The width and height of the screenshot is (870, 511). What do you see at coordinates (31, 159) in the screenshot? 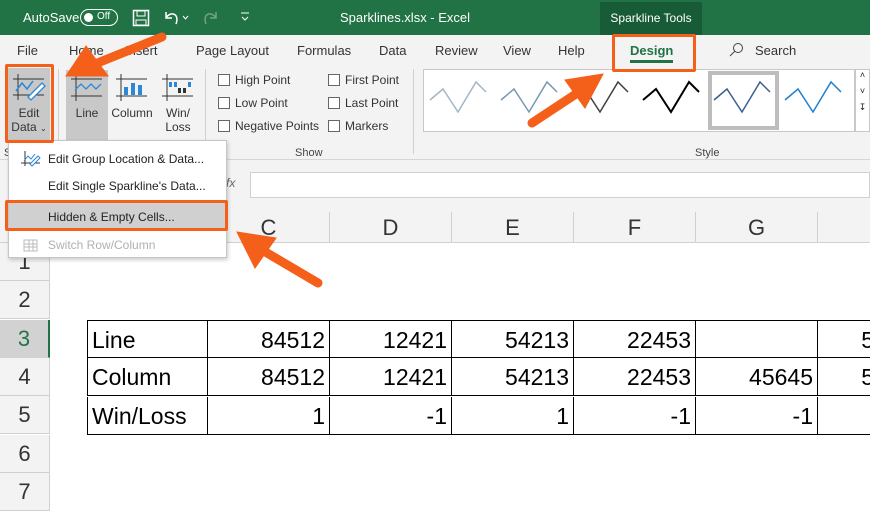
I see `edit-sparkline-icon` at bounding box center [31, 159].